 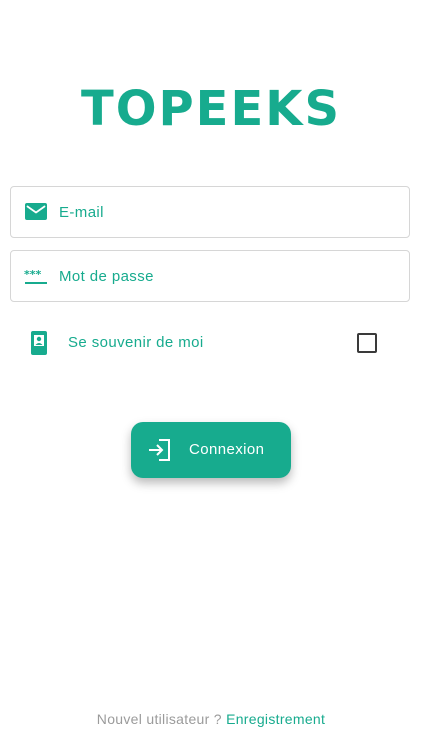 I want to click on remember-me-row: Se souvenir de moi, so click(x=210, y=343).